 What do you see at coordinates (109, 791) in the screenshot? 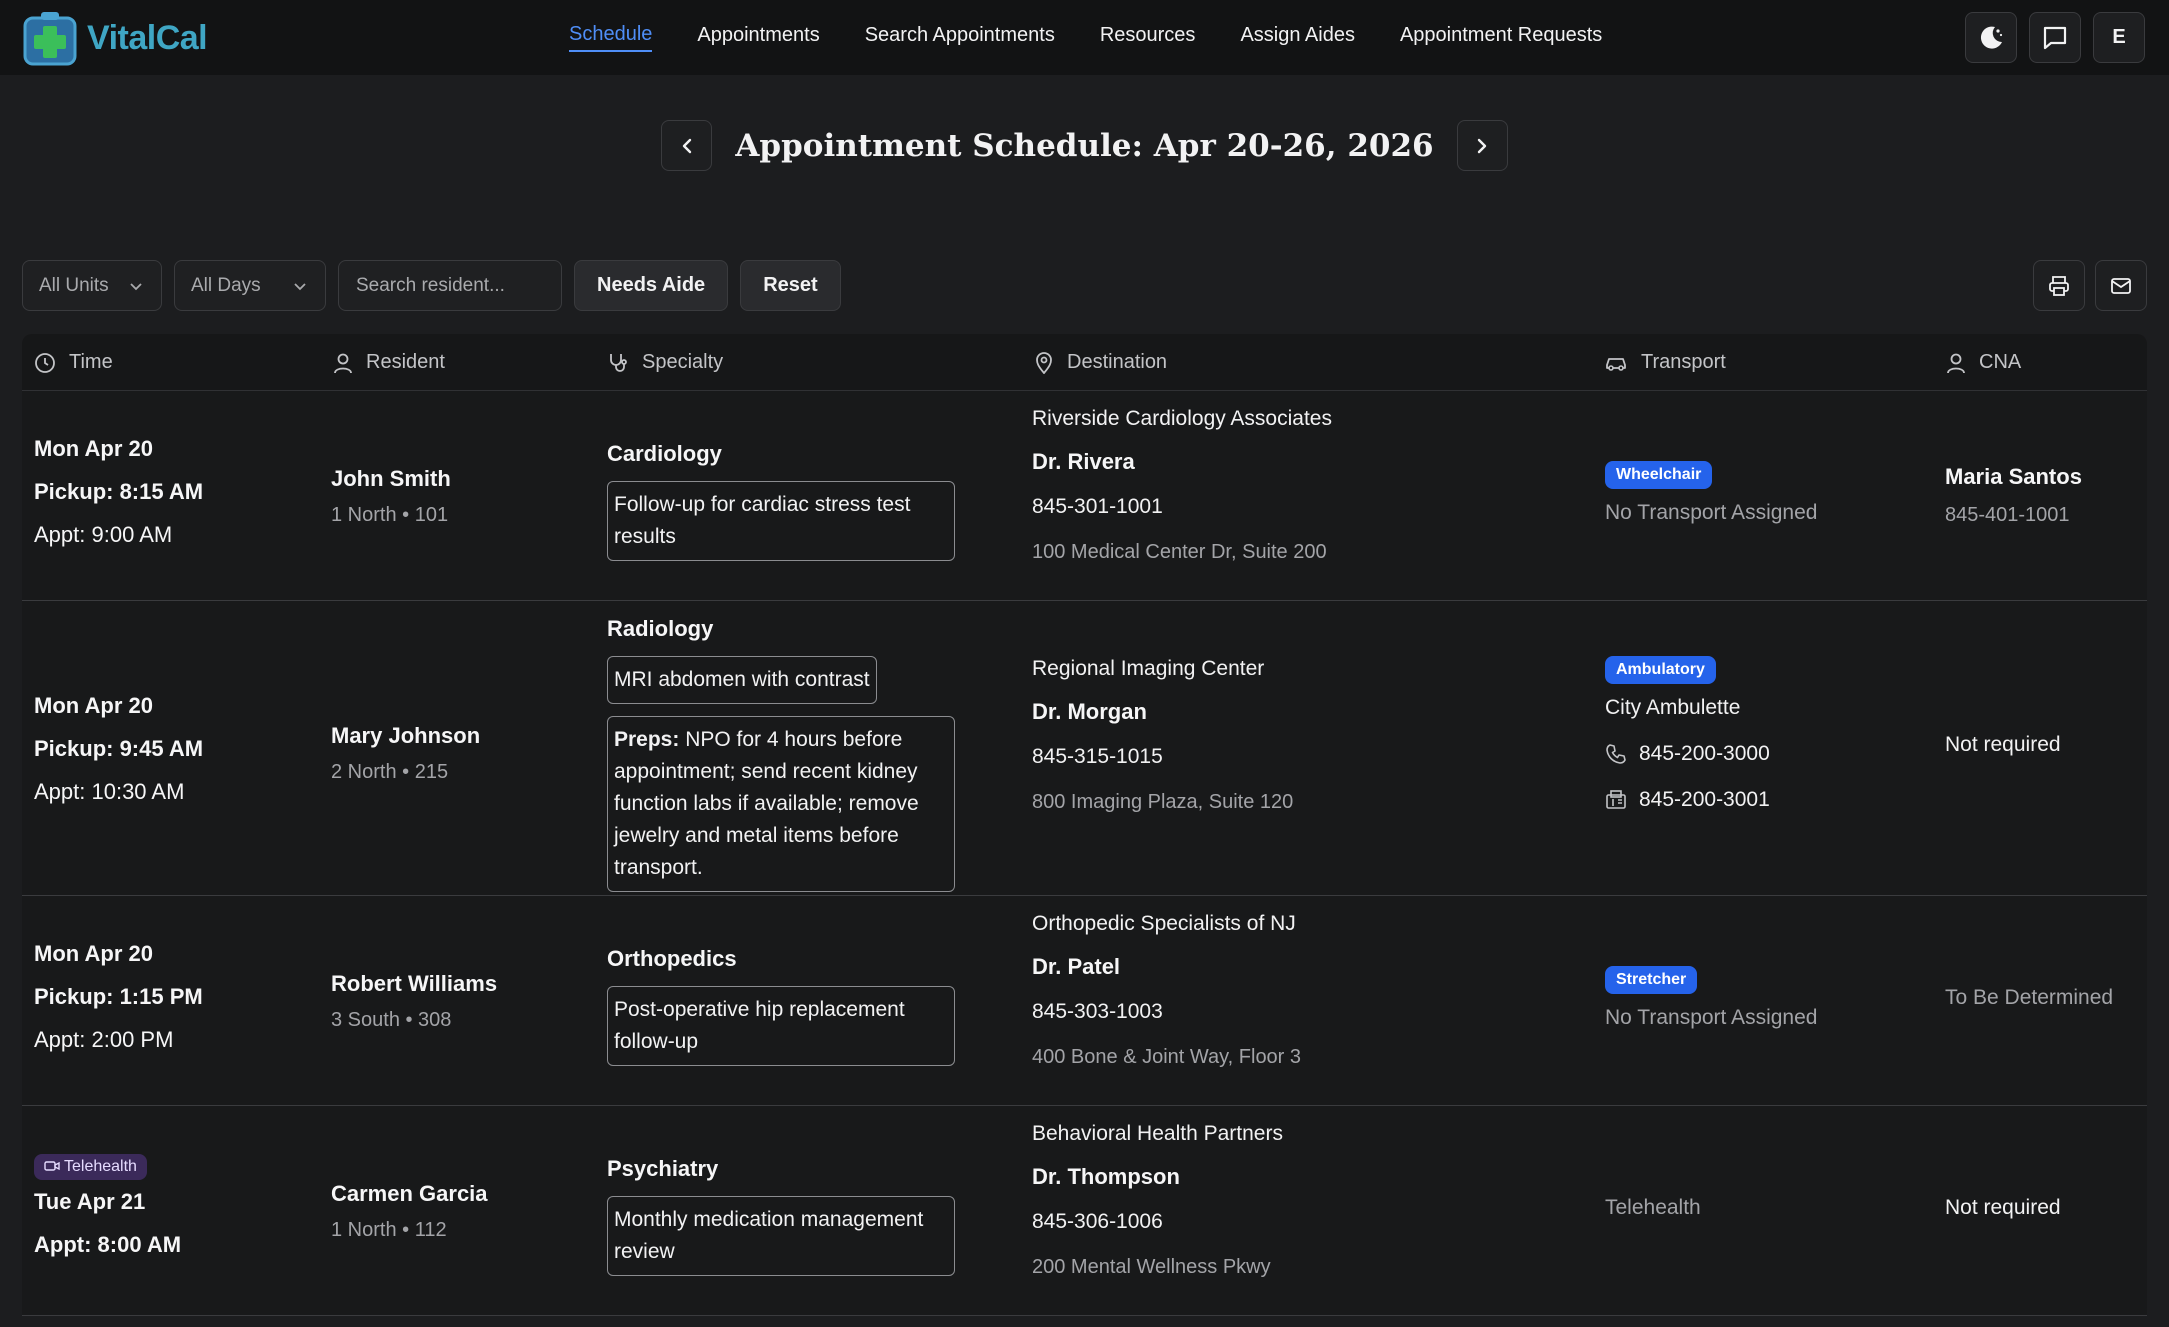
I see `appointment-time-value: Appt: 10:30 AM` at bounding box center [109, 791].